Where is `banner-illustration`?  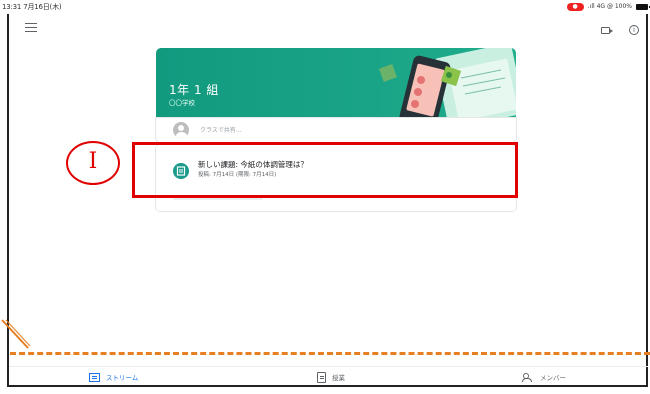 banner-illustration is located at coordinates (447, 82).